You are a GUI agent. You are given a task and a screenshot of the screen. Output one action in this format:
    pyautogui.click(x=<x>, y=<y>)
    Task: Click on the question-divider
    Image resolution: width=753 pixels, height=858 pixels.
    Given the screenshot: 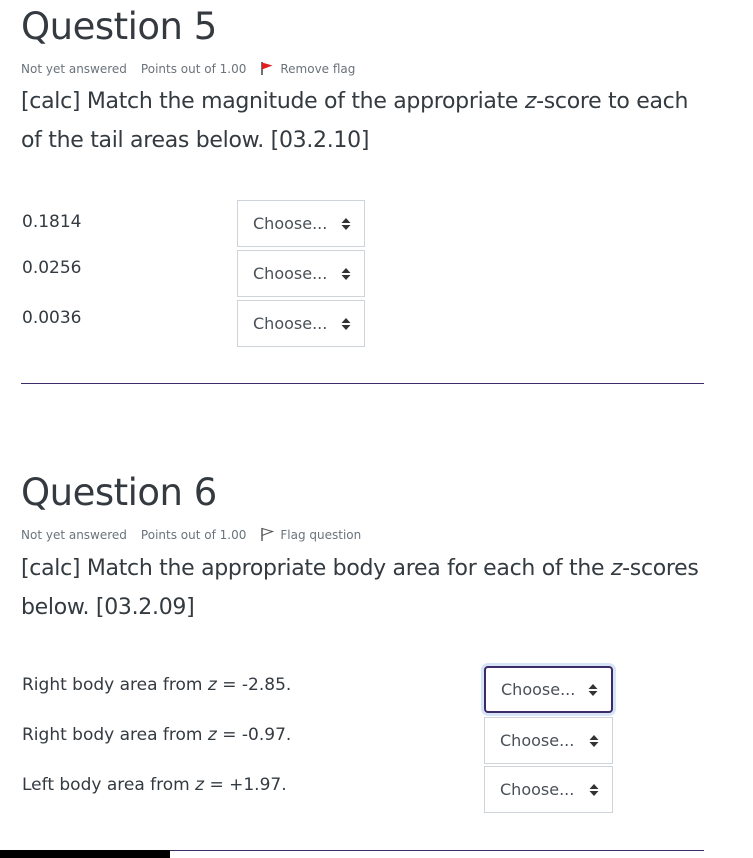 What is the action you would take?
    pyautogui.click(x=362, y=383)
    